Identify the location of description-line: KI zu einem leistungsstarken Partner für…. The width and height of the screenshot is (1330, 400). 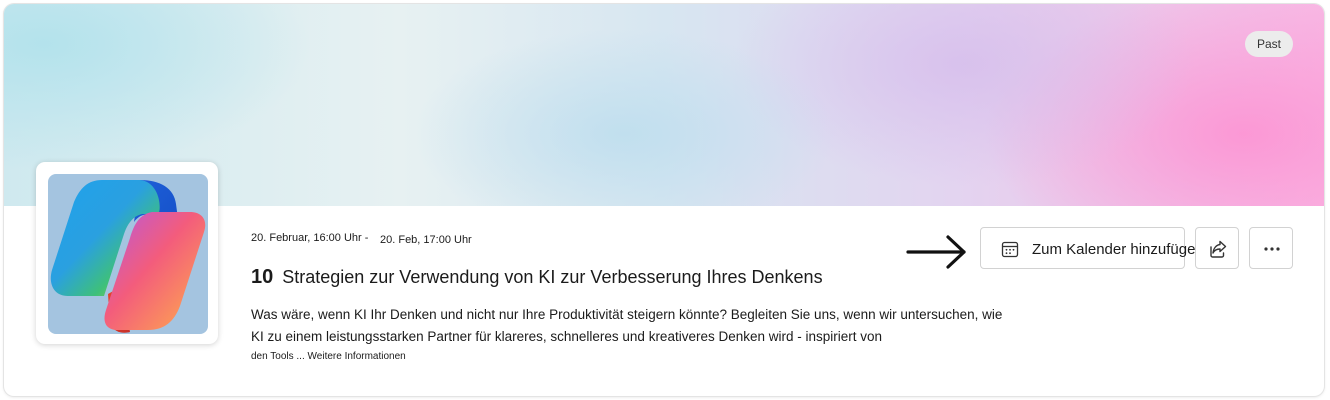
(567, 336).